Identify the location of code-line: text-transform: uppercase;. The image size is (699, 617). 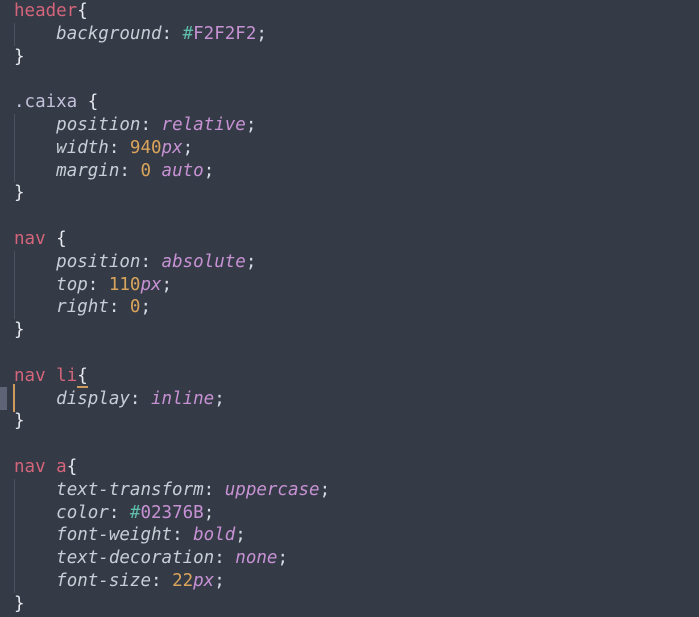
(349, 490).